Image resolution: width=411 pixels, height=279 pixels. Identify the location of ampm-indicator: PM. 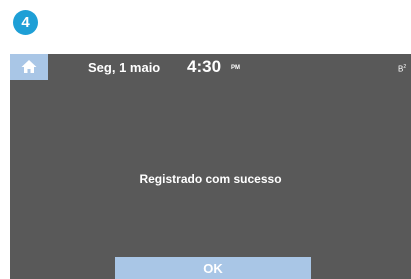
(235, 68).